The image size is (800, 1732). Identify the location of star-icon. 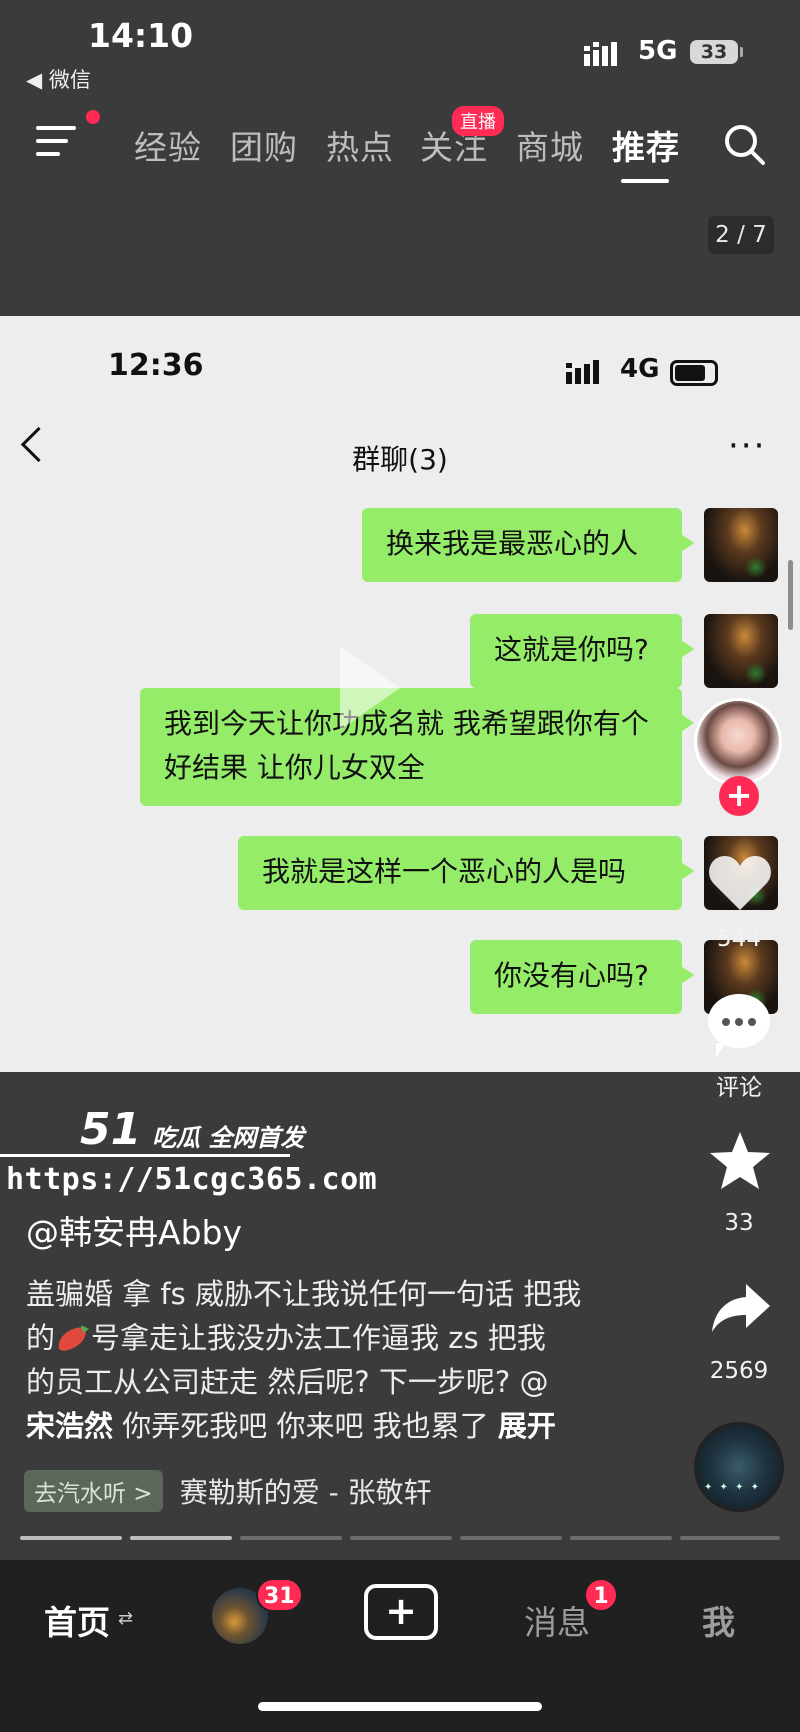
(740, 1161).